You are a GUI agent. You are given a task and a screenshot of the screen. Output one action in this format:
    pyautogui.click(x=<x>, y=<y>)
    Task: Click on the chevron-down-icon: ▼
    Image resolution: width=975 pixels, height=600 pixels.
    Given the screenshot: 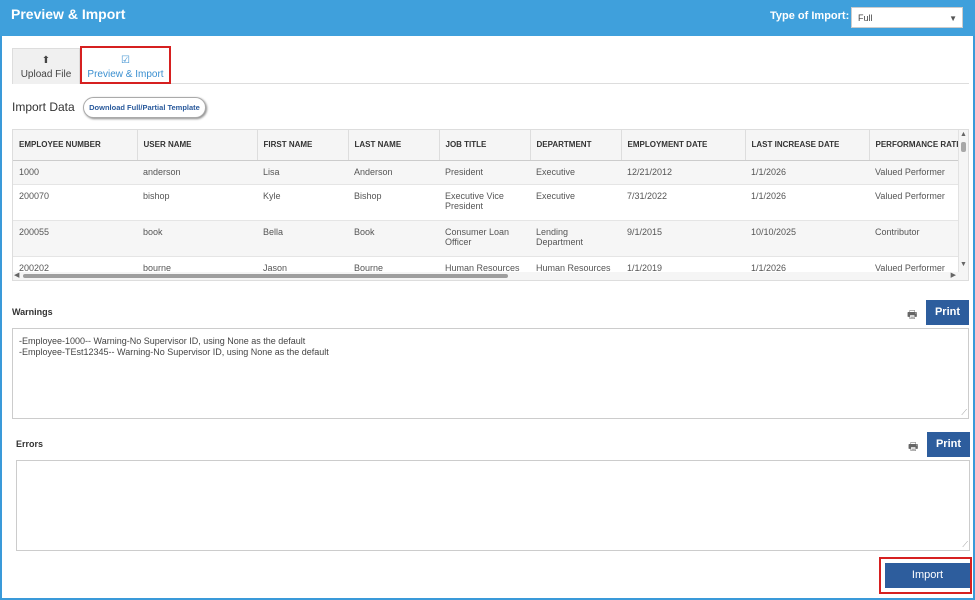 What is the action you would take?
    pyautogui.click(x=953, y=18)
    